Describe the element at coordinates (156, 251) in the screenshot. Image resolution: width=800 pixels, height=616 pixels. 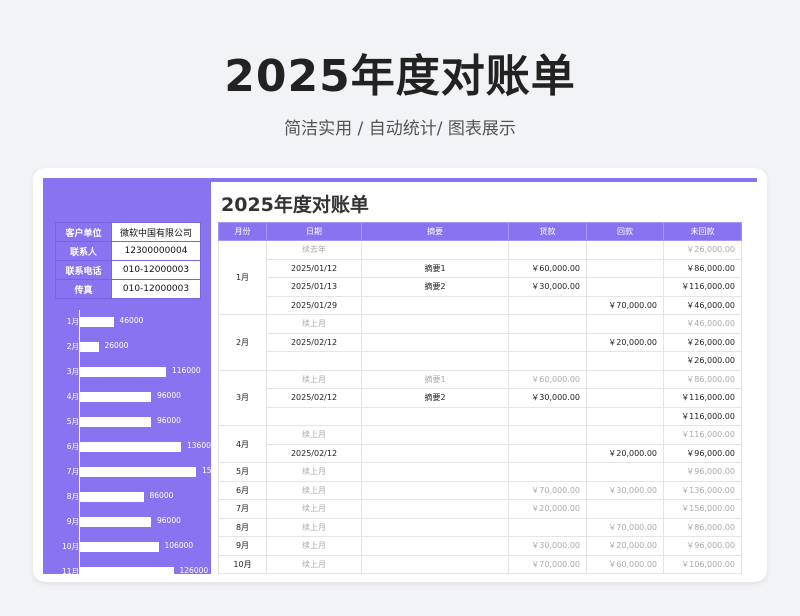
I see `info-value: 12300000004` at that location.